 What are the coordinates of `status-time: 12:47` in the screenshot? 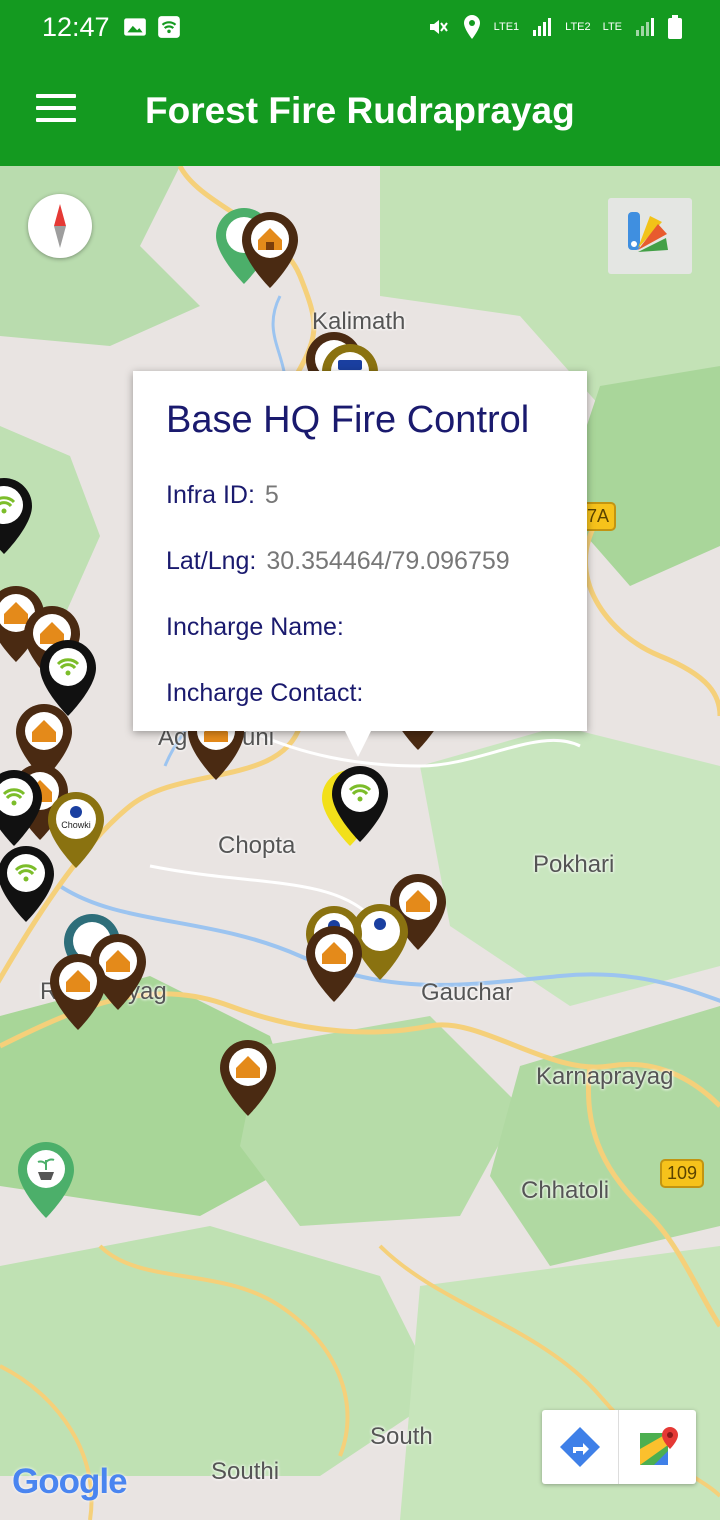 It's located at (76, 27).